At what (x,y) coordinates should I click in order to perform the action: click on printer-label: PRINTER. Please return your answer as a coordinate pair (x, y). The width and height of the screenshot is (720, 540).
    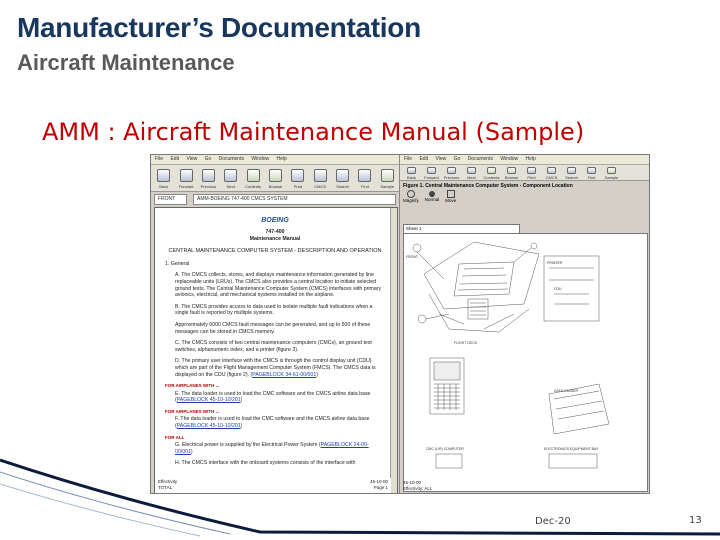
    Looking at the image, I should click on (555, 263).